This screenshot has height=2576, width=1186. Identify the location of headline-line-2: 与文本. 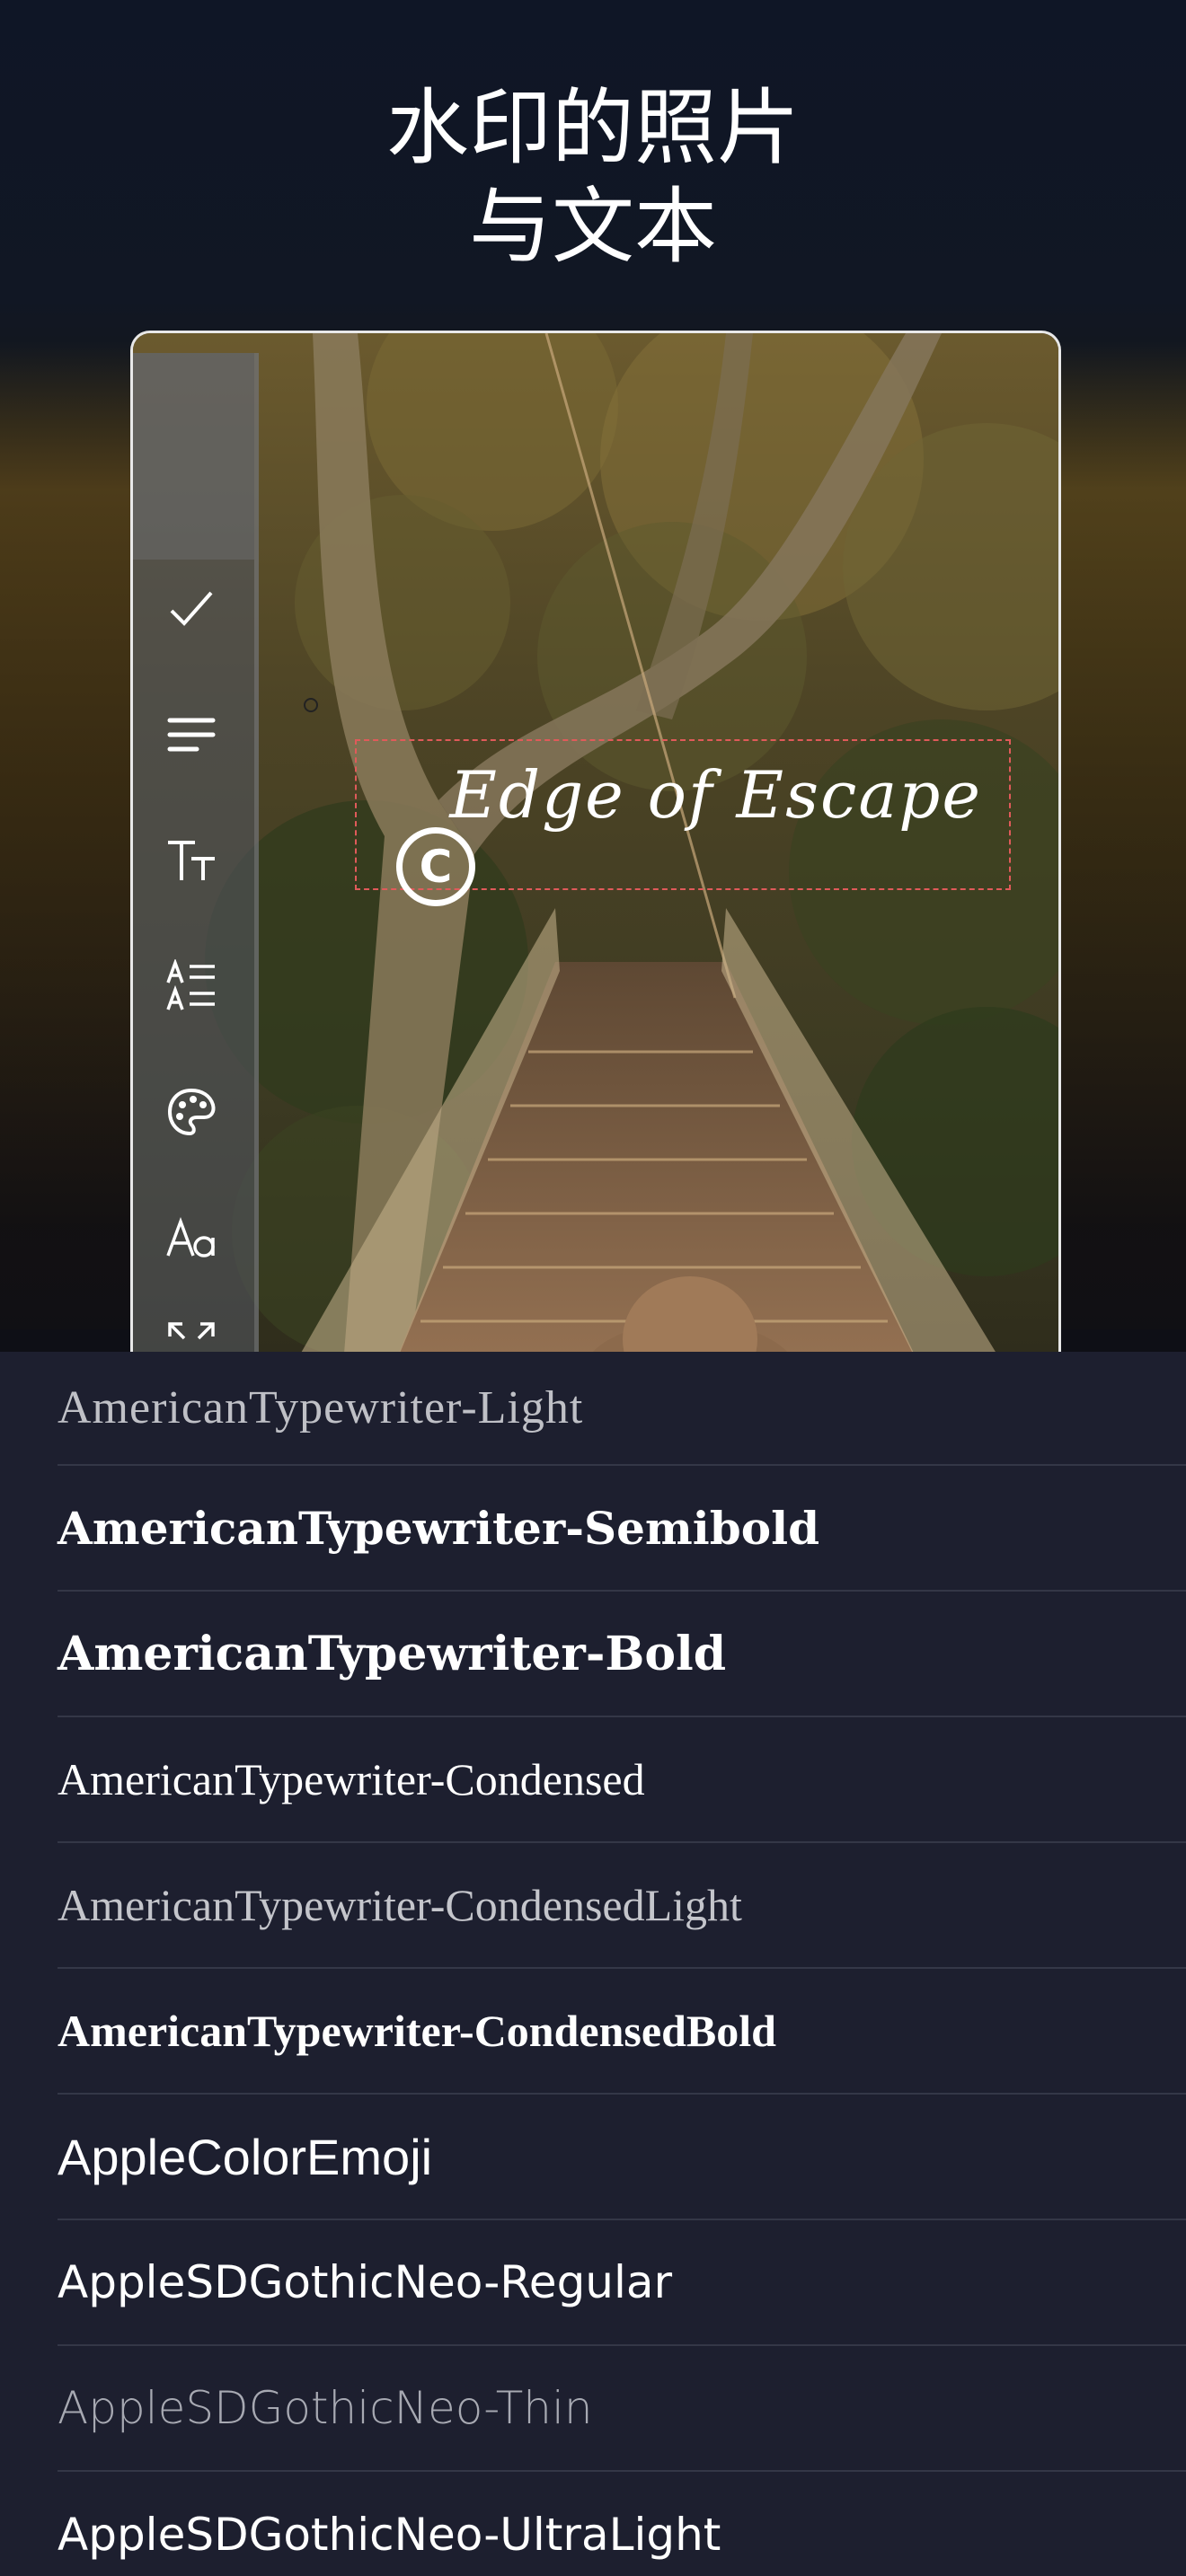
(592, 227).